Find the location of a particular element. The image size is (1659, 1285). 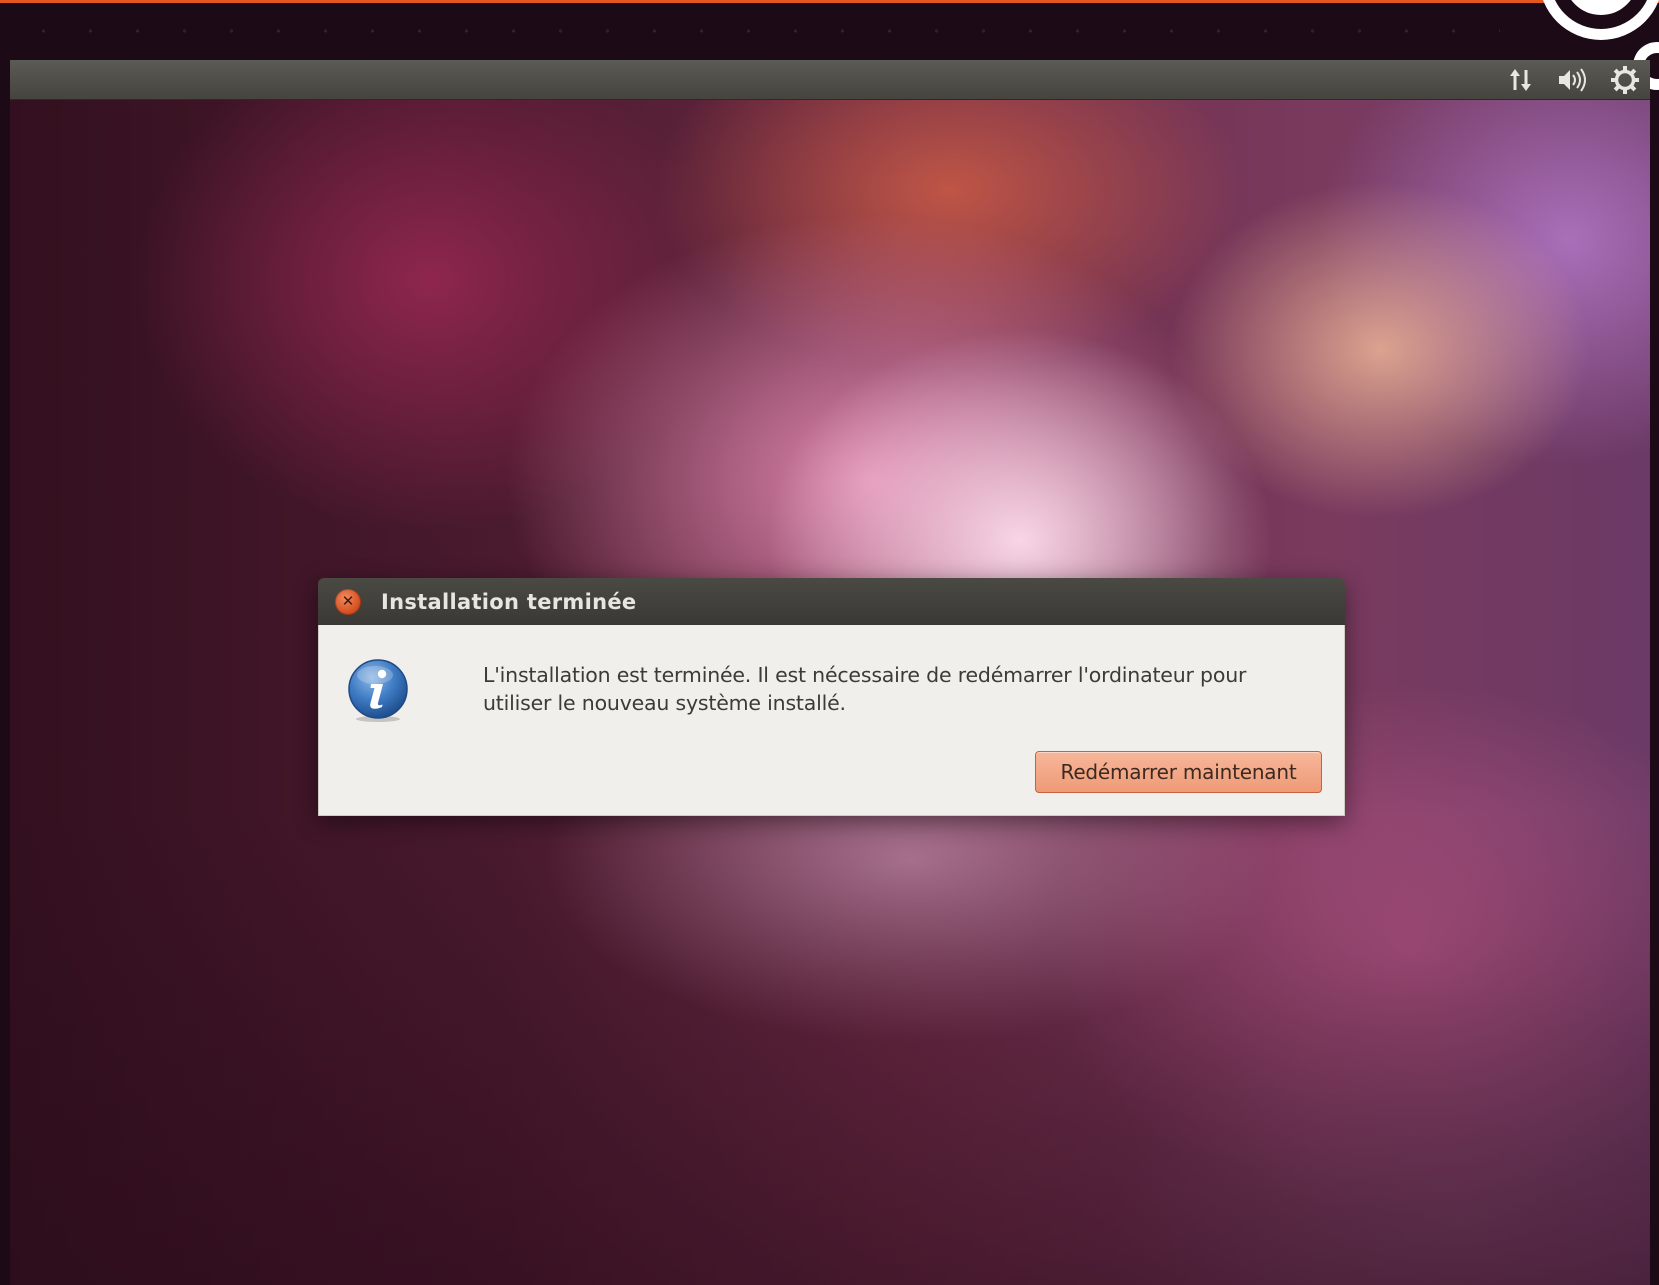

decorative-dots is located at coordinates (750, 31).